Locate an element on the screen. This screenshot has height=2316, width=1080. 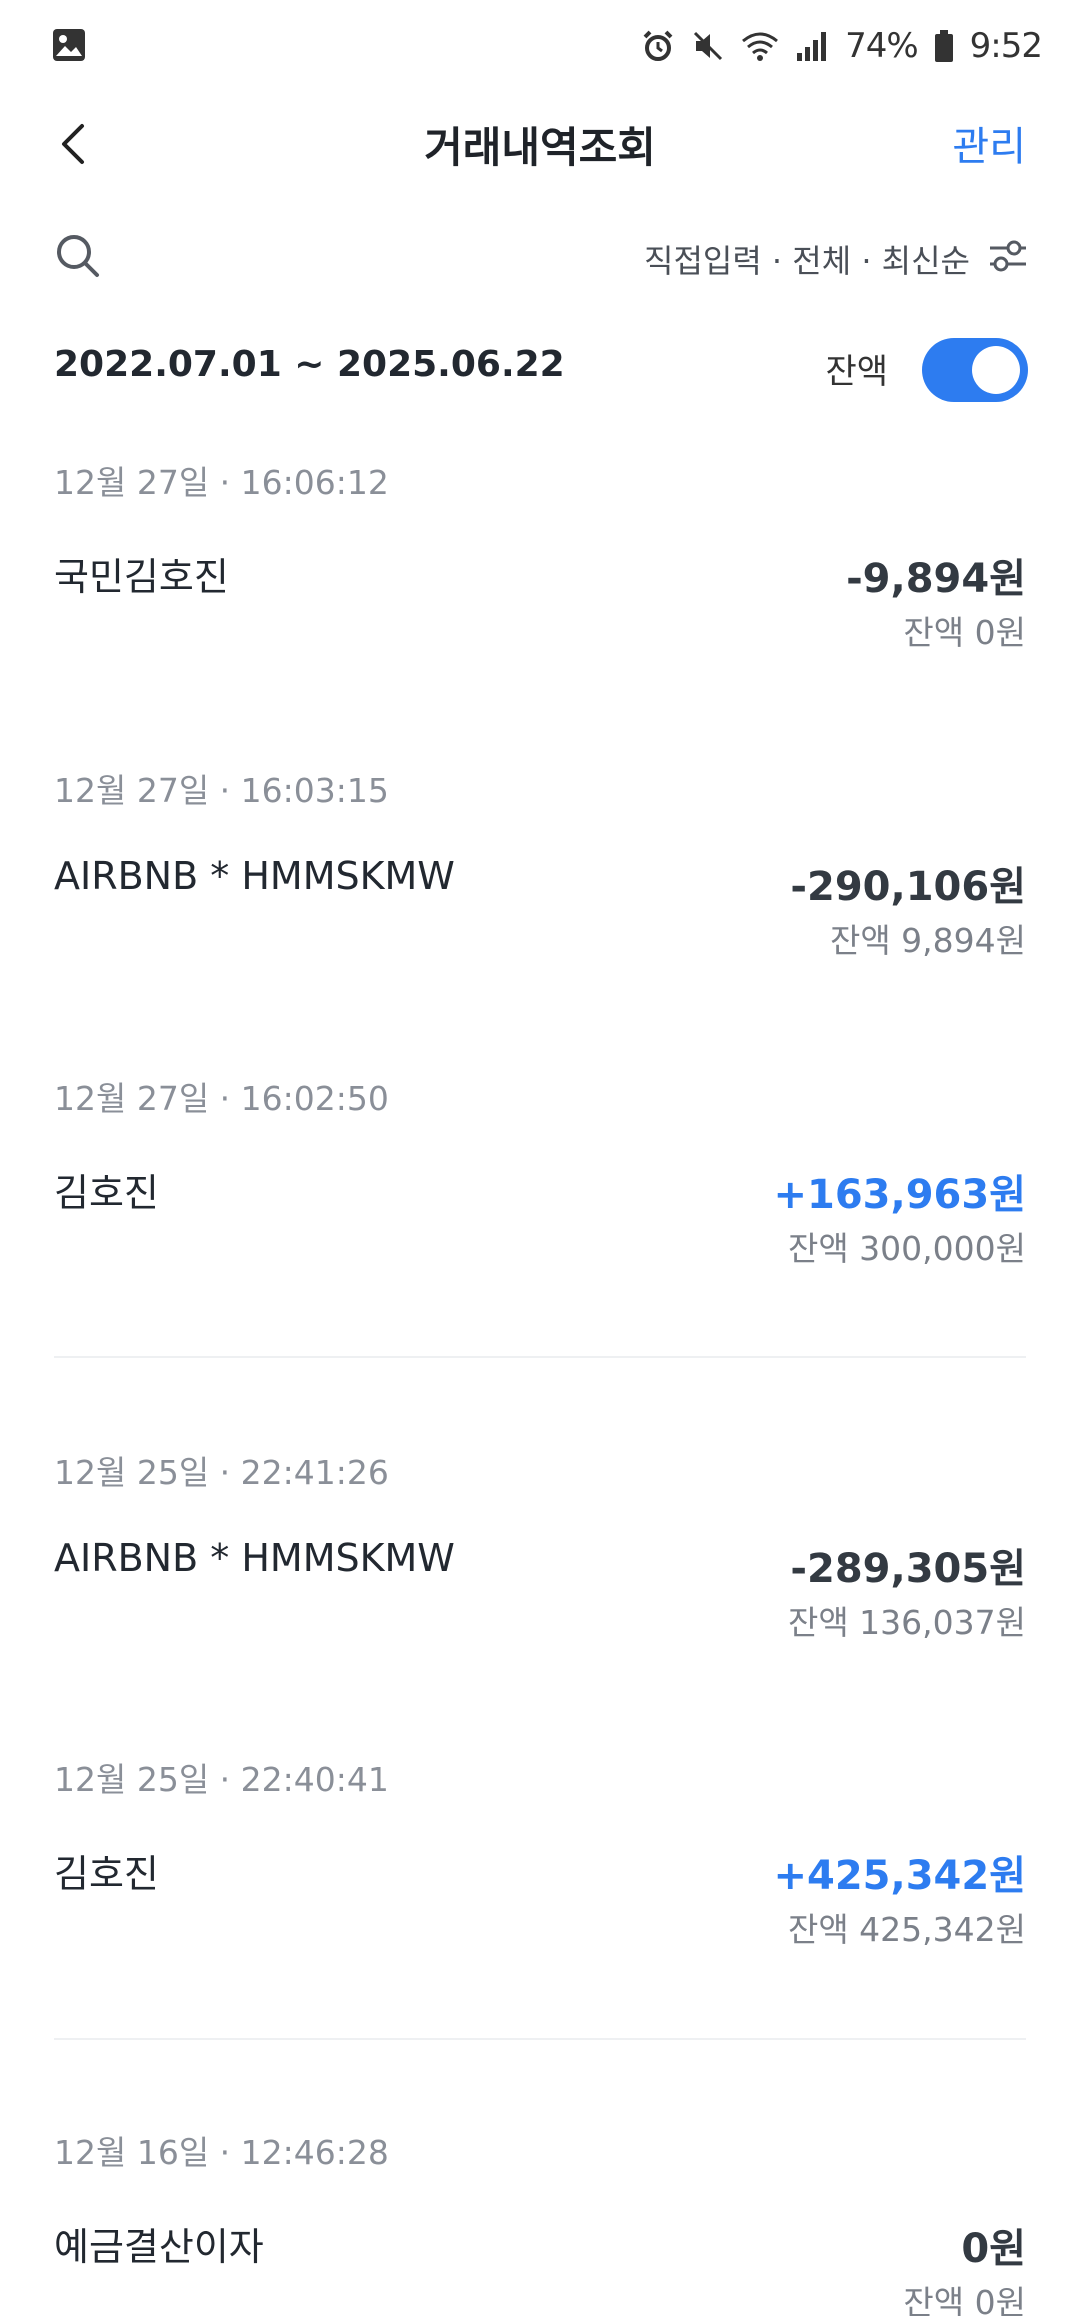
date-range: 2022.07.01 ~ 2025.06.22 is located at coordinates (309, 364).